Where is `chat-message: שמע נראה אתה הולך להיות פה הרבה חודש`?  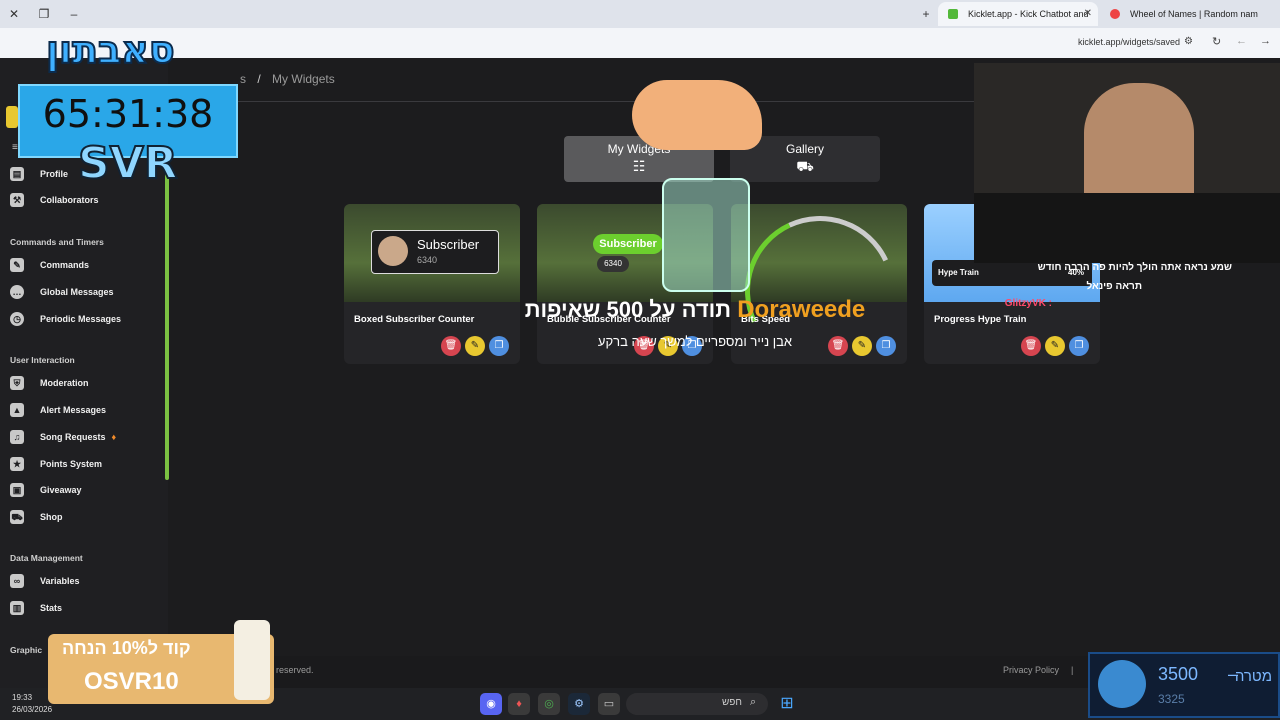 chat-message: שמע נראה אתה הולך להיות פה הרבה חודש is located at coordinates (1134, 267).